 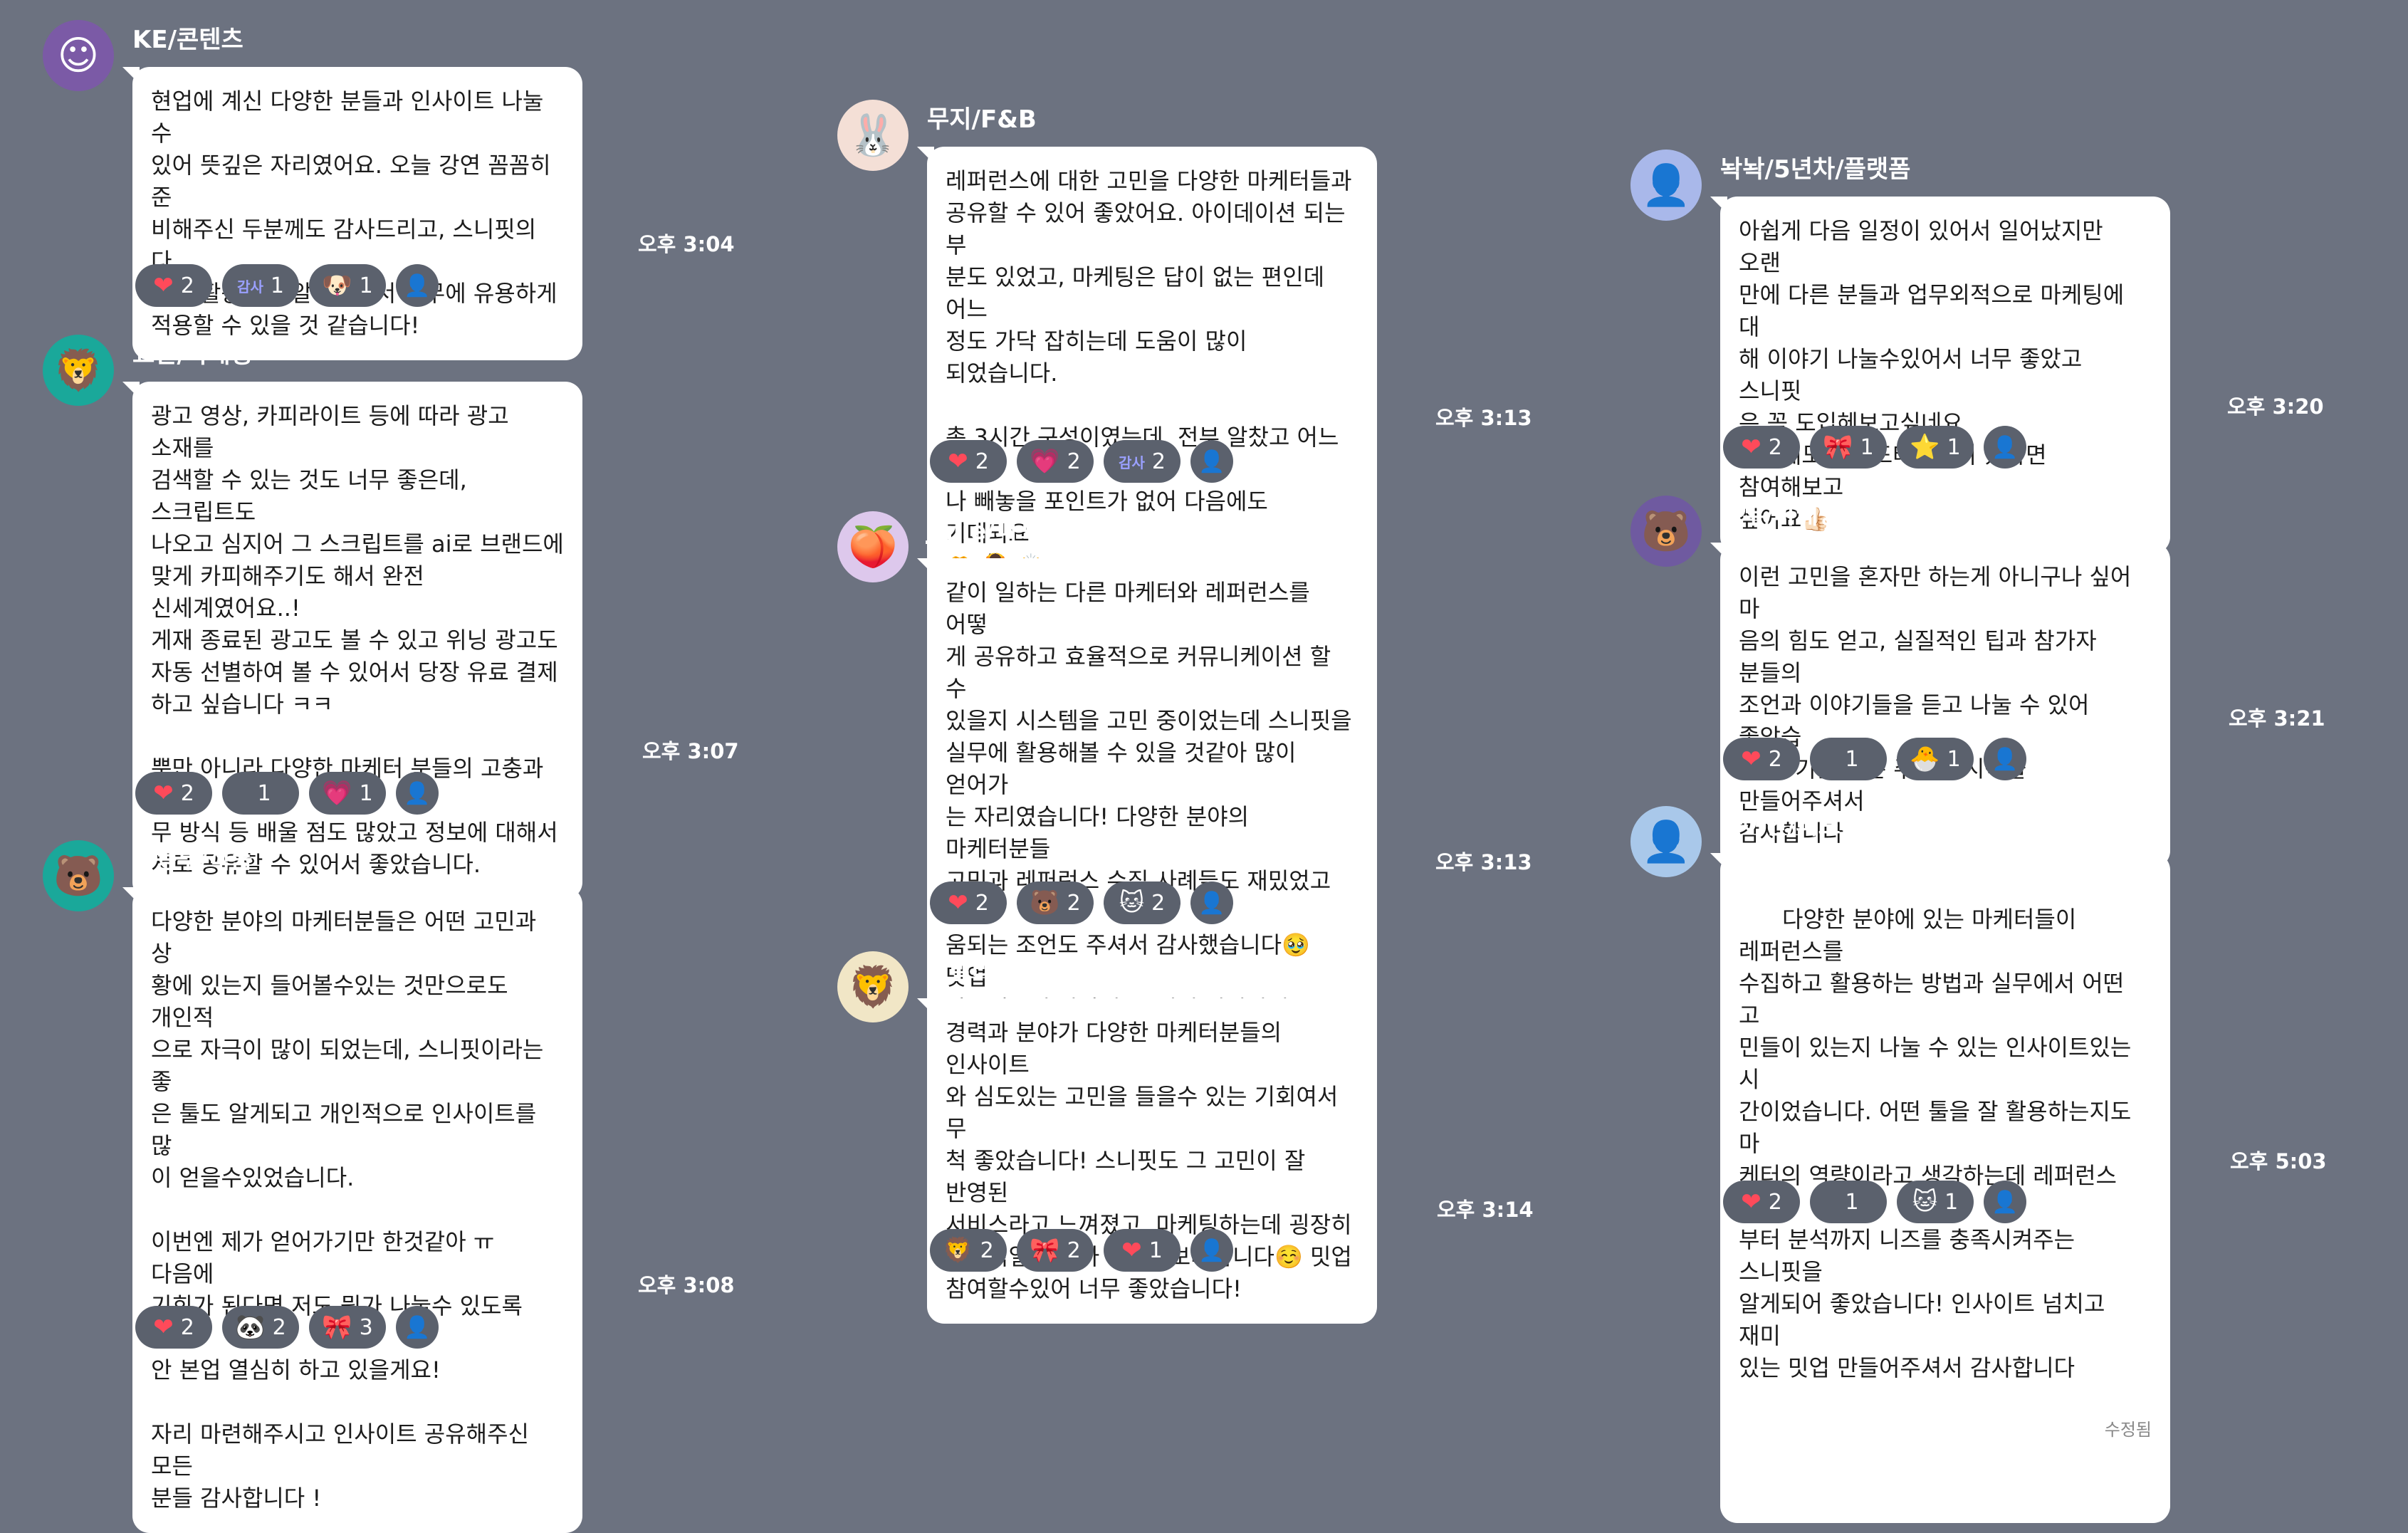 I want to click on reaction-panda: 🐼 2, so click(x=260, y=1327).